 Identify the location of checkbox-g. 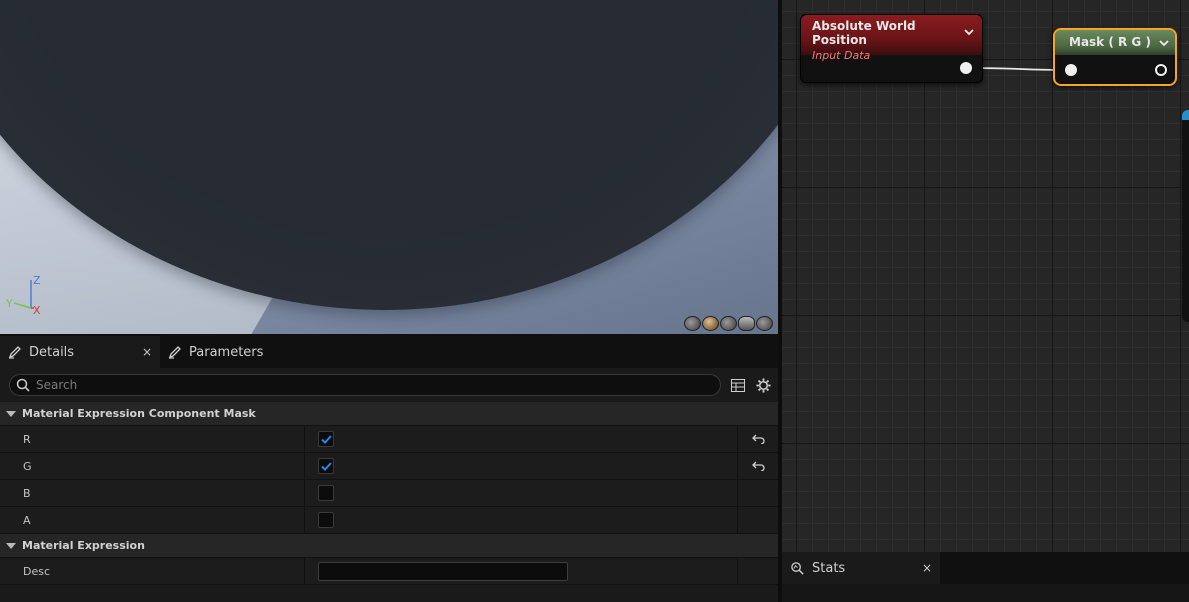
(326, 466).